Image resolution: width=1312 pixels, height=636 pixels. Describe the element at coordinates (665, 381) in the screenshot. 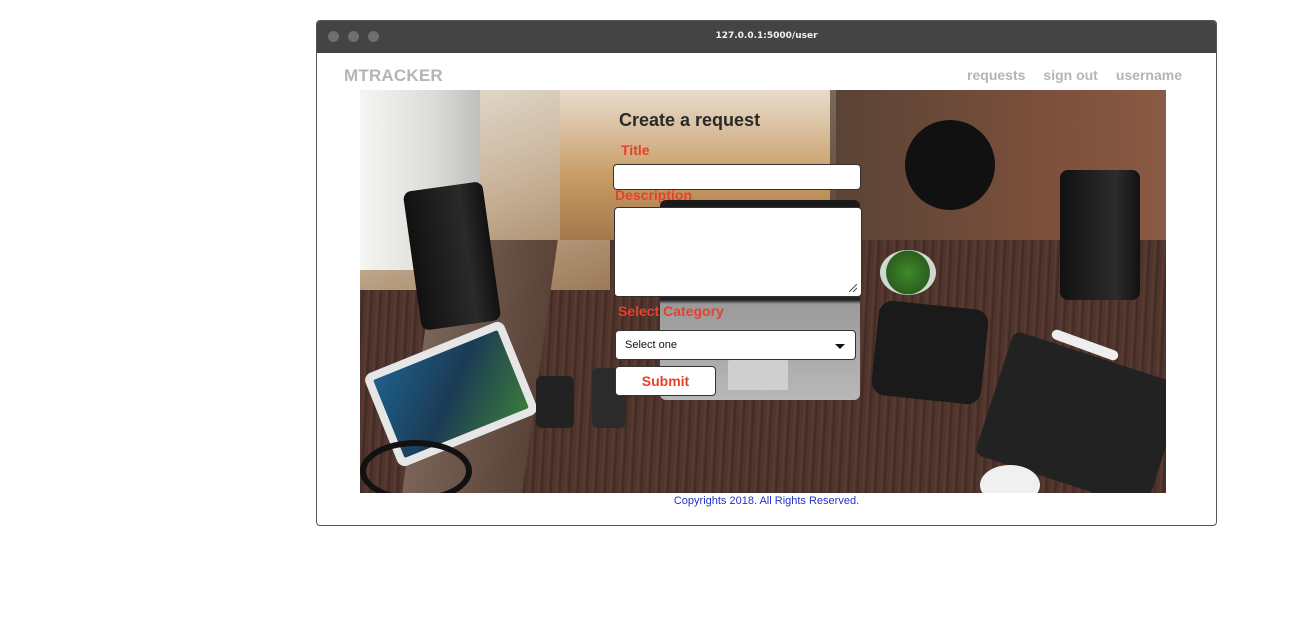

I see `submit-button: Submit` at that location.